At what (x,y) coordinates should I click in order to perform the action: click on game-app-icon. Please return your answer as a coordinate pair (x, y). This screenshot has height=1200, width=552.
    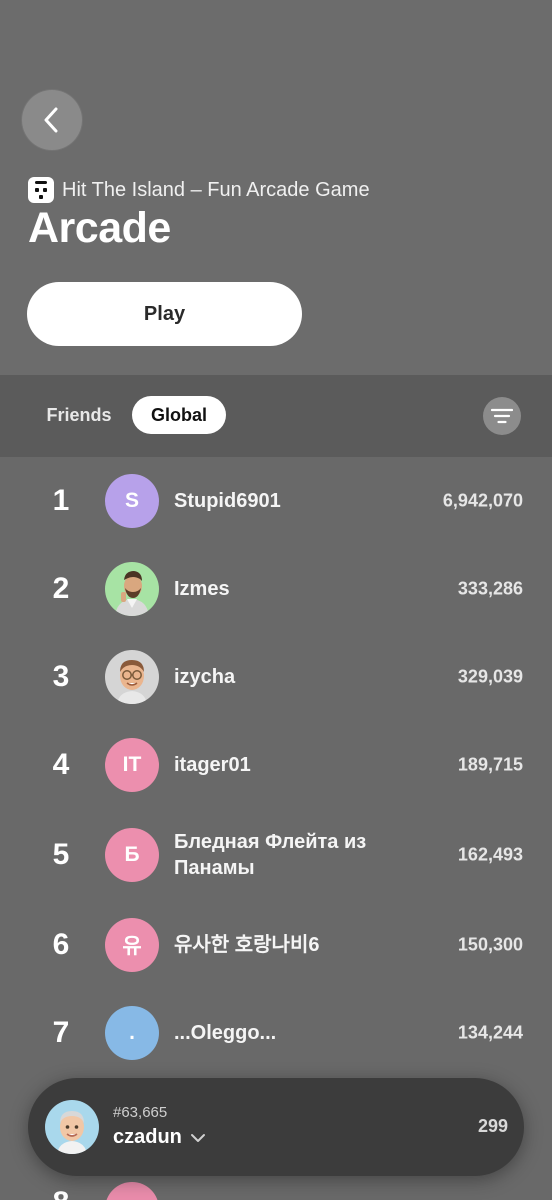
    Looking at the image, I should click on (41, 190).